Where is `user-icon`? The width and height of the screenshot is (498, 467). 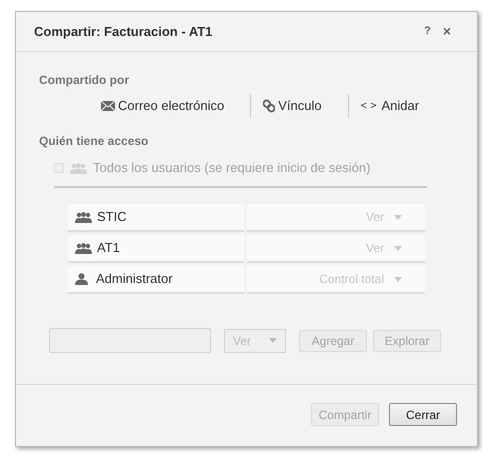 user-icon is located at coordinates (81, 279).